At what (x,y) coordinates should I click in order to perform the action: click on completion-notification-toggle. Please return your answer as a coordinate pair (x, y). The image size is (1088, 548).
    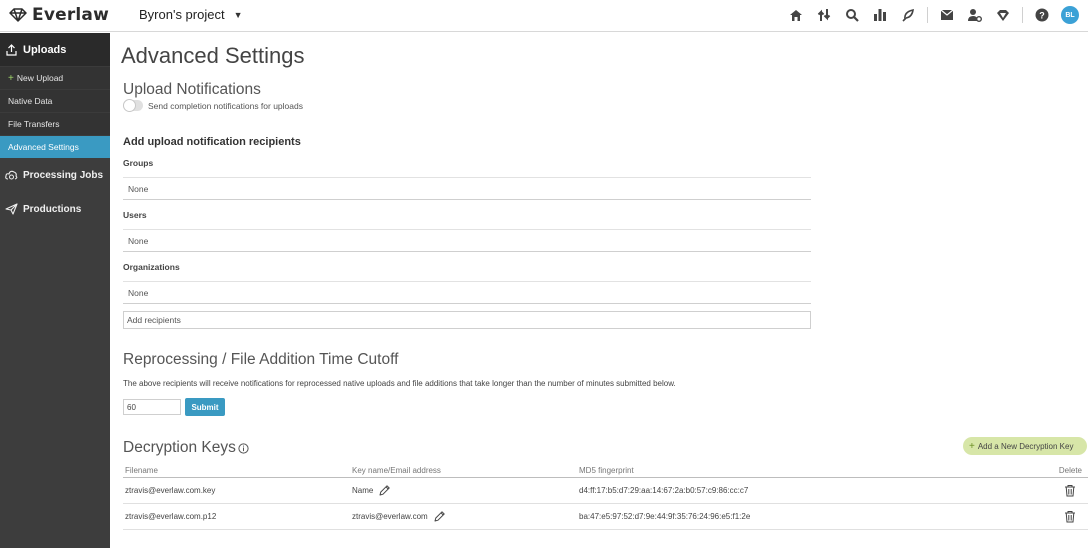
    Looking at the image, I should click on (133, 105).